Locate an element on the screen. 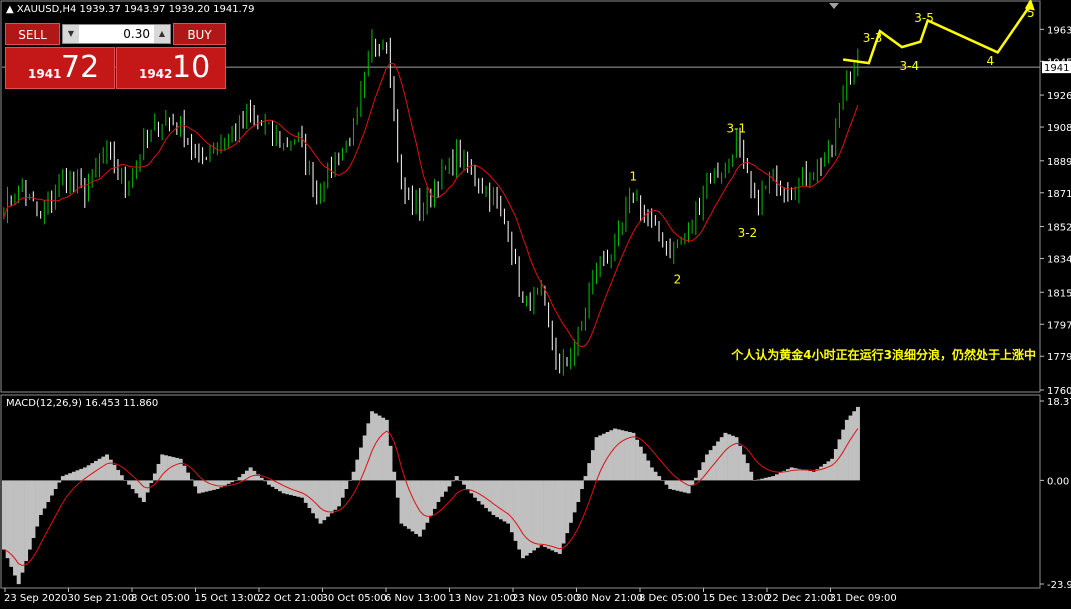  lot-value: 0.30 is located at coordinates (116, 34).